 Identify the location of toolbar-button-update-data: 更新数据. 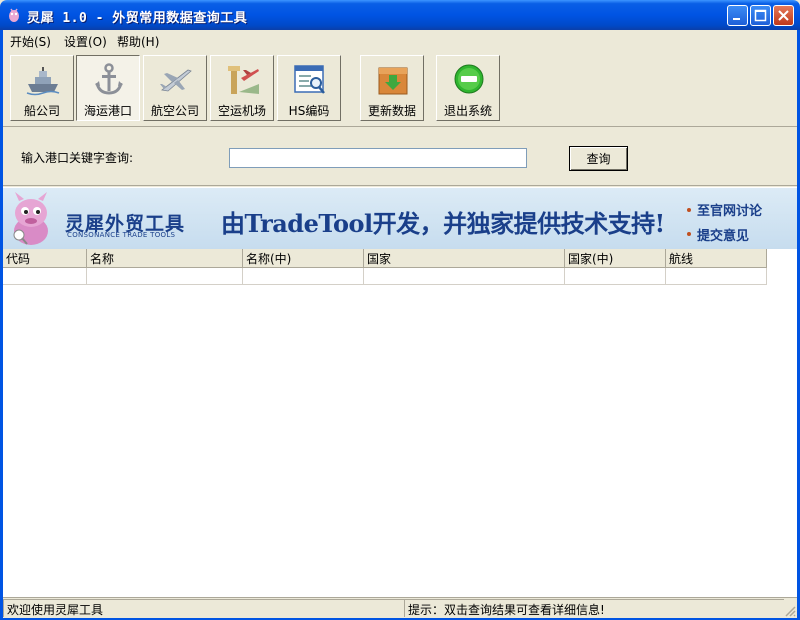
(392, 88).